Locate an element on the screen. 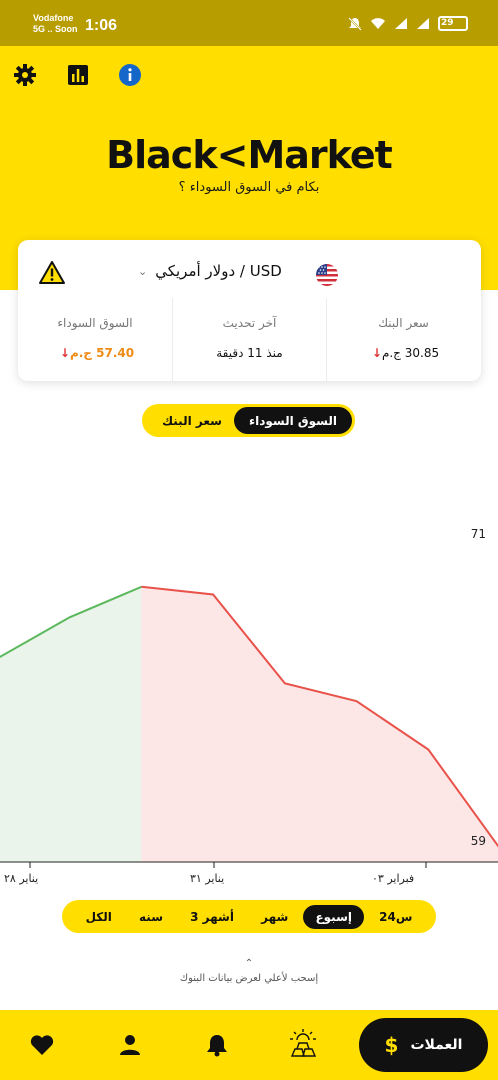 The width and height of the screenshot is (498, 1080). logo-text-market: Market is located at coordinates (319, 155).